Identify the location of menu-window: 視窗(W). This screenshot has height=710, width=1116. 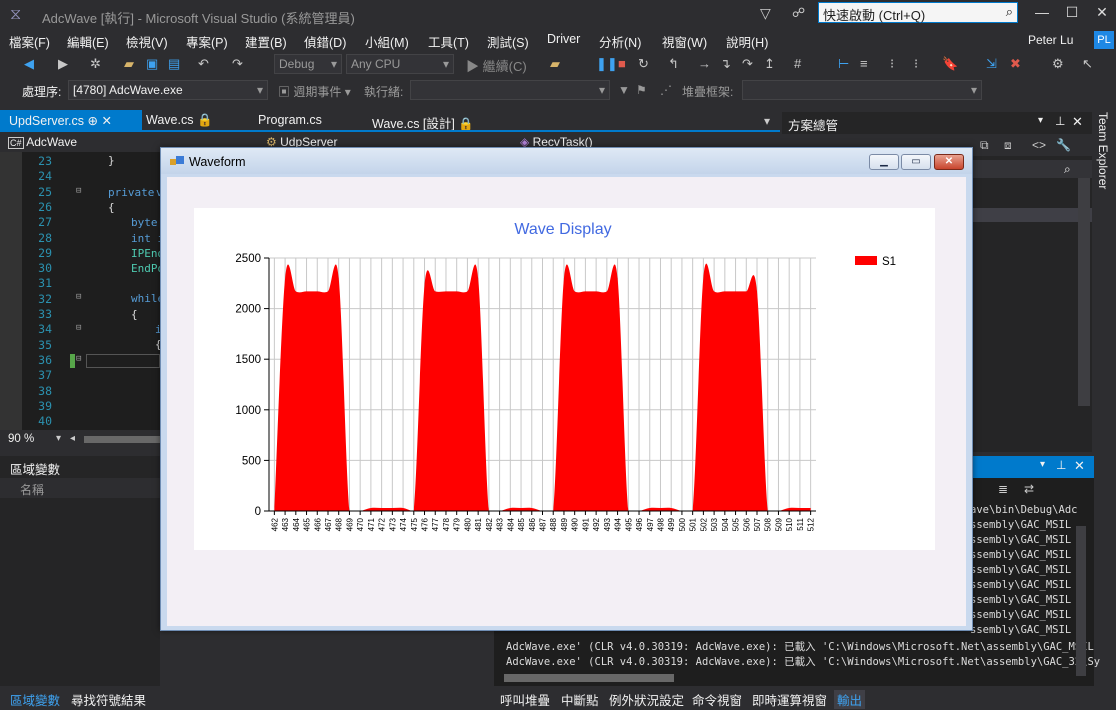
(684, 41).